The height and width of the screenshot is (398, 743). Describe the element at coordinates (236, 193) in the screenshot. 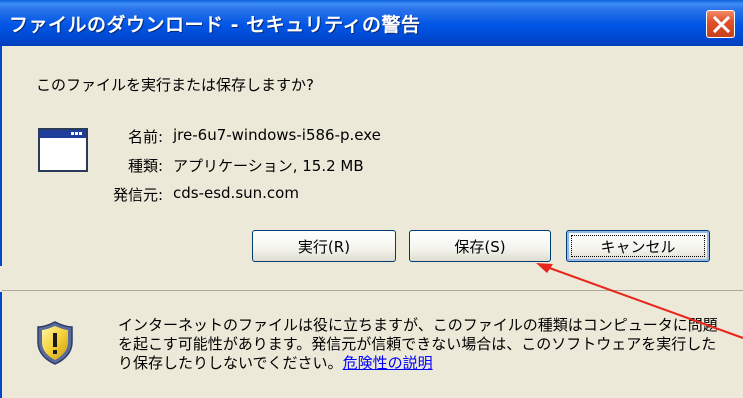

I see `file-source-value: cds-esd.sun.com` at that location.